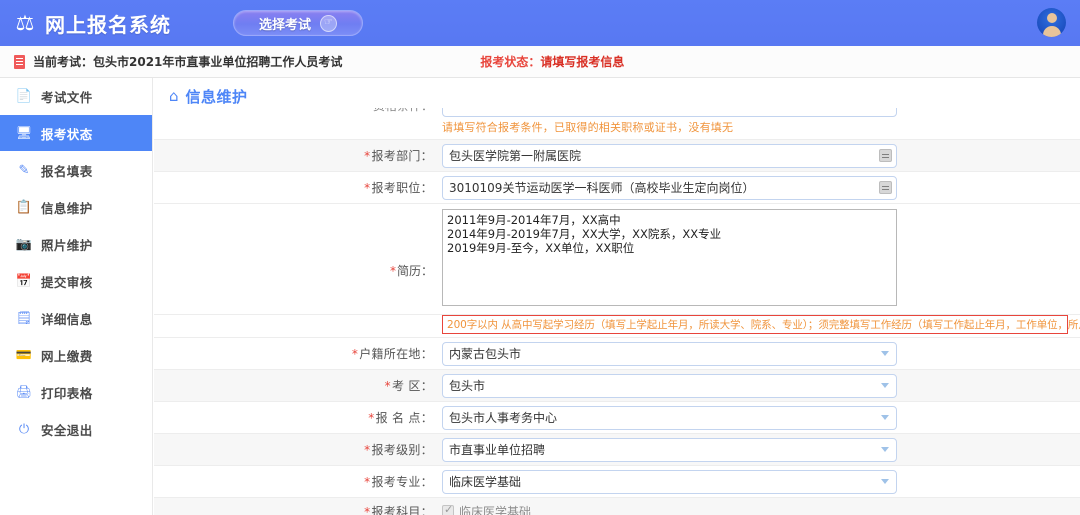  What do you see at coordinates (402, 509) in the screenshot?
I see `subject-label-text: 报考科目：` at bounding box center [402, 509].